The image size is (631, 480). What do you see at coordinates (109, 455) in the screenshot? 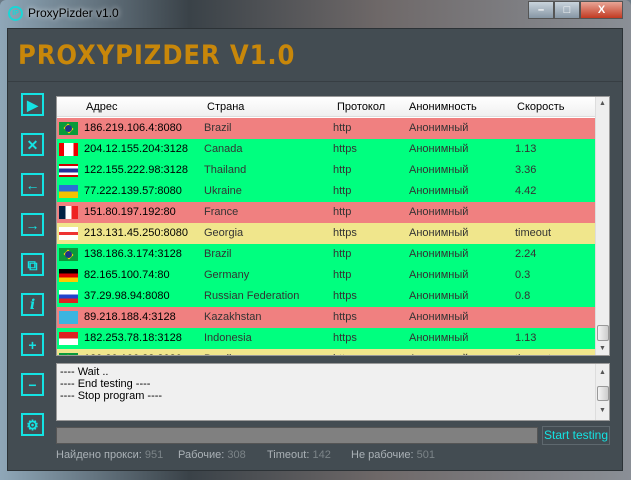
I see `stat-found: Найдено прокси: 951` at bounding box center [109, 455].